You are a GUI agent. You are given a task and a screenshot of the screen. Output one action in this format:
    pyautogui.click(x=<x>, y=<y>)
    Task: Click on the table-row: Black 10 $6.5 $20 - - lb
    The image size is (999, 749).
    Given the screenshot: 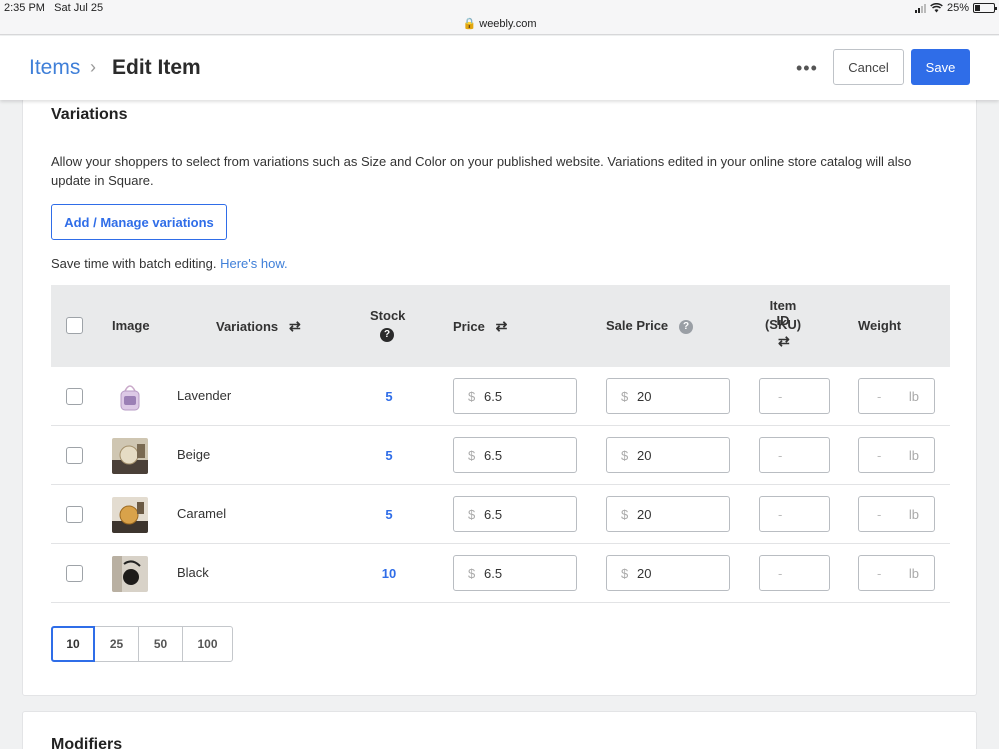 What is the action you would take?
    pyautogui.click(x=500, y=573)
    